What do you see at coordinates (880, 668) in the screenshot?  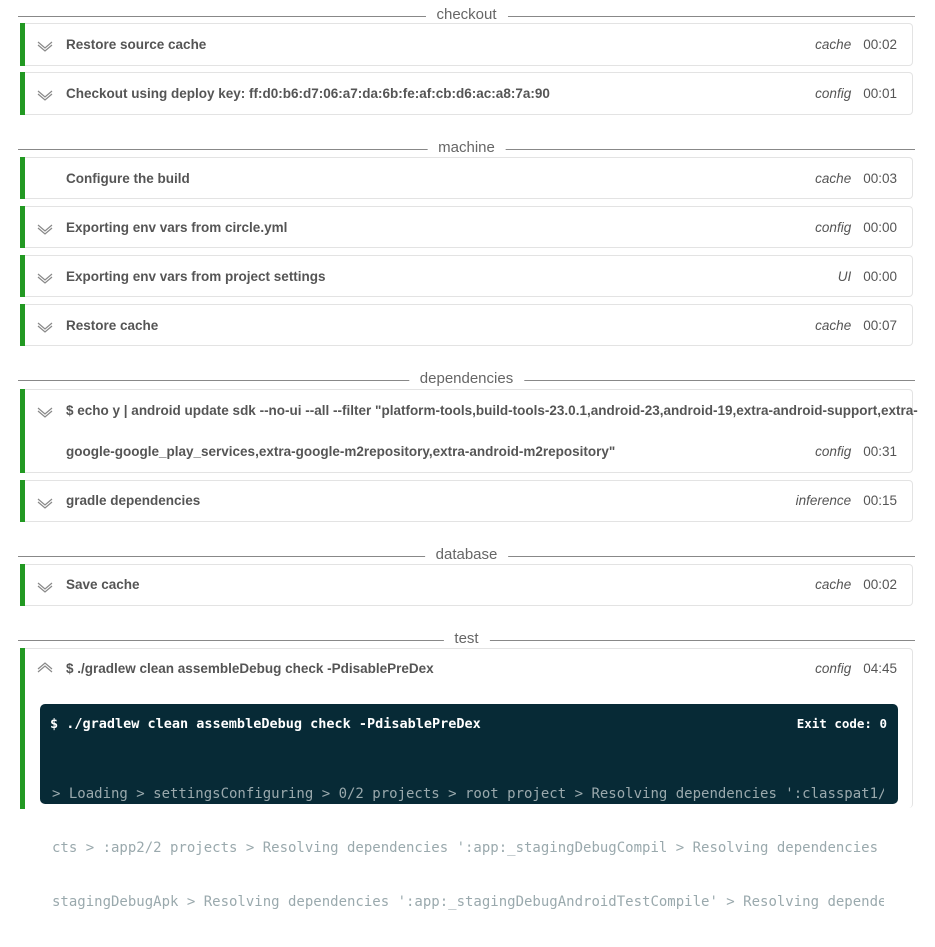 I see `step-duration: 04:45` at bounding box center [880, 668].